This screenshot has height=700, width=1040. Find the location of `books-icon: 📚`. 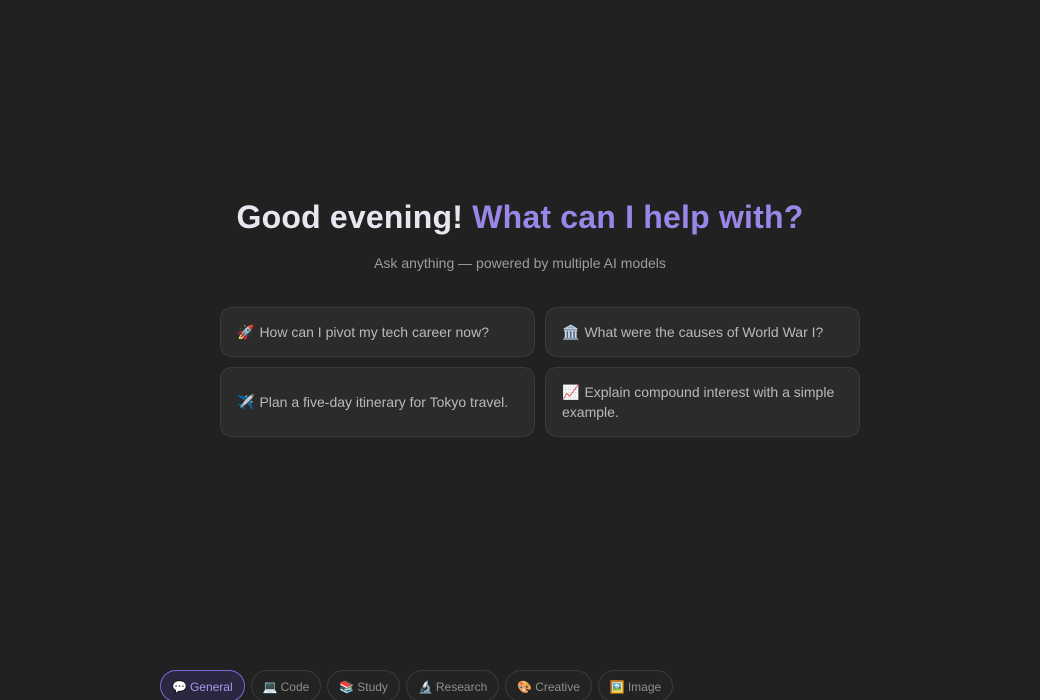

books-icon: 📚 is located at coordinates (347, 687).